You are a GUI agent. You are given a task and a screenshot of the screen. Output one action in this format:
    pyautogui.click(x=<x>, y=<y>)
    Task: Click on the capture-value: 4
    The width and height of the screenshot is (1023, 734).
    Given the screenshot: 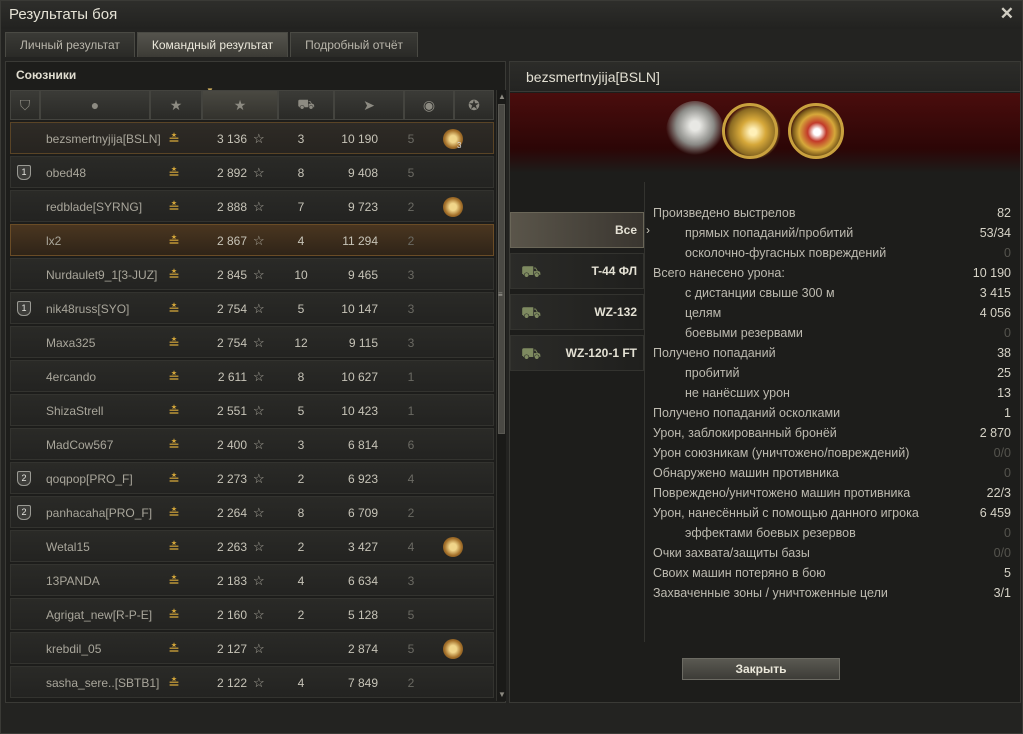 What is the action you would take?
    pyautogui.click(x=411, y=479)
    